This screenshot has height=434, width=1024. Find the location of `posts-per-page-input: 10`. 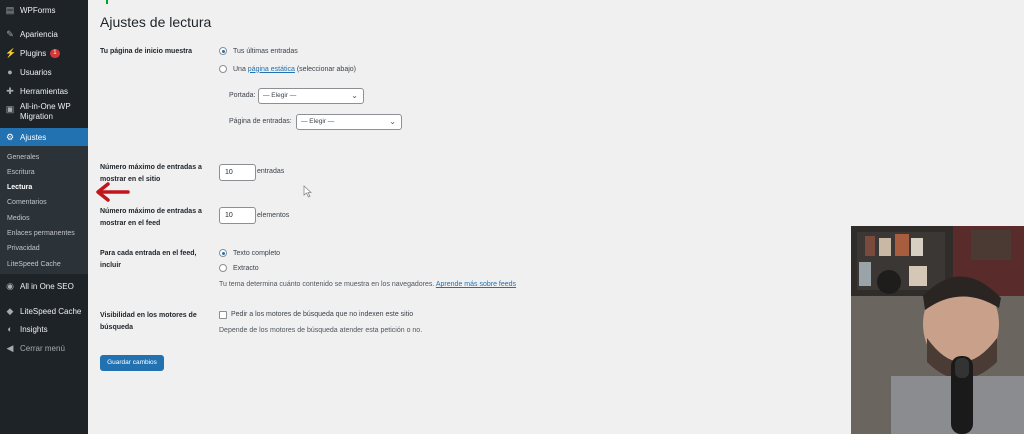

posts-per-page-input: 10 is located at coordinates (237, 172).